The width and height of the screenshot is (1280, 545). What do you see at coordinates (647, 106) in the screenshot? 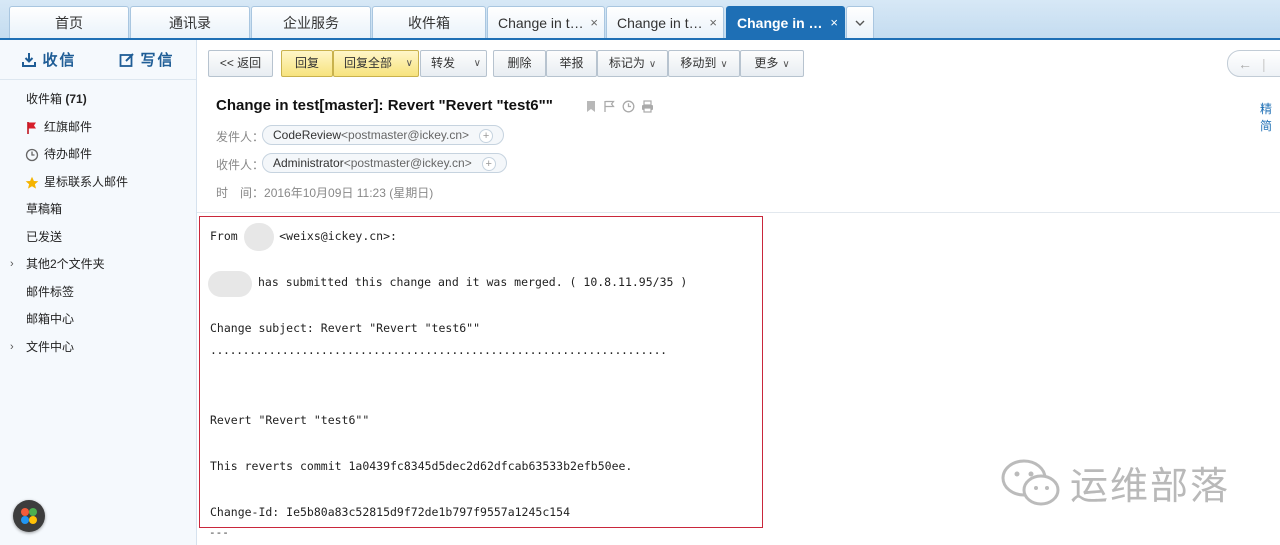
I see `print-icon` at bounding box center [647, 106].